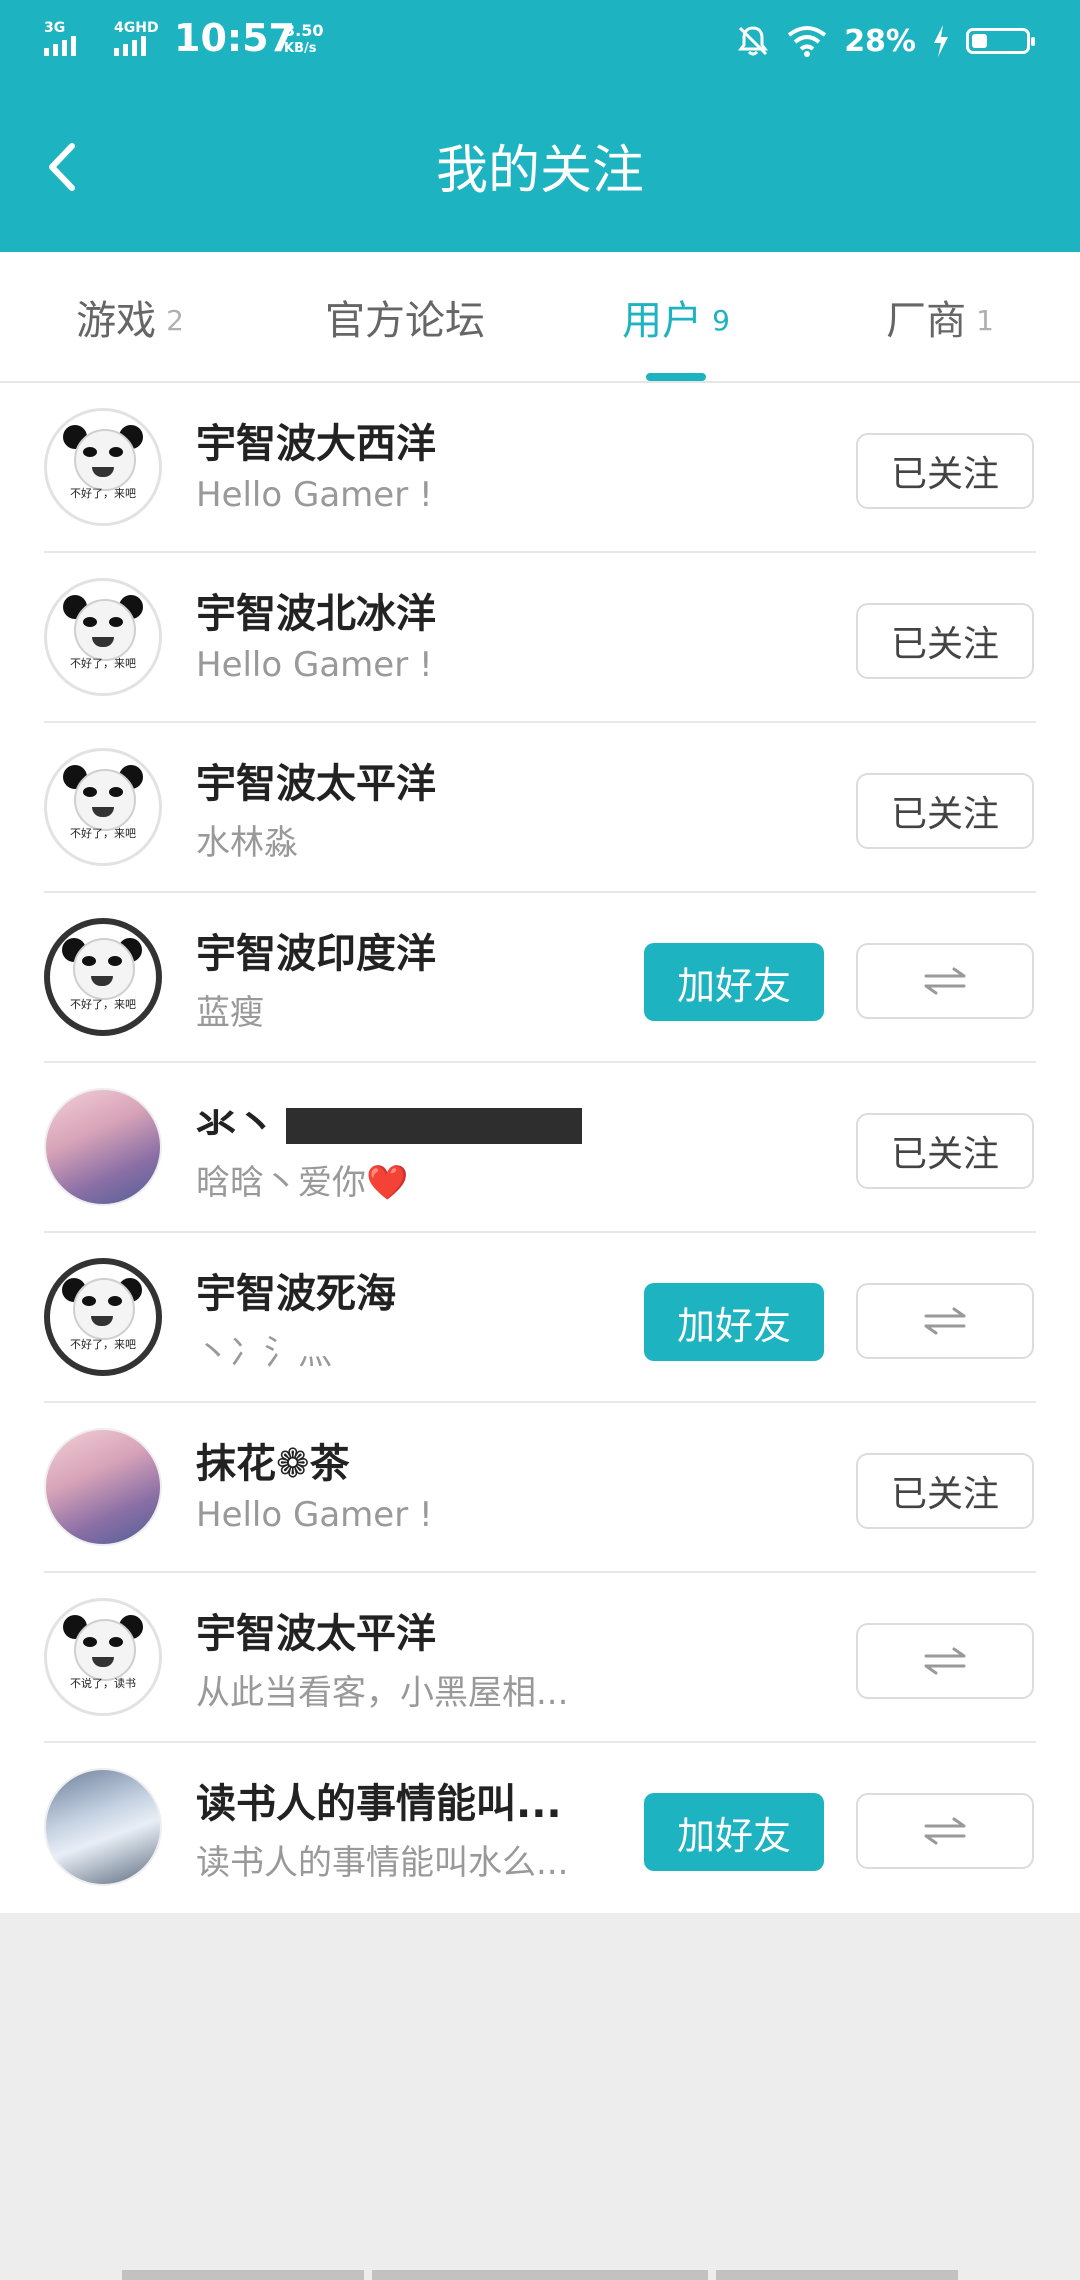 The height and width of the screenshot is (2280, 1080). Describe the element at coordinates (540, 978) in the screenshot. I see `list-item: 不好了，来吧 宇智波印度洋 蓝瘦 加好友` at that location.